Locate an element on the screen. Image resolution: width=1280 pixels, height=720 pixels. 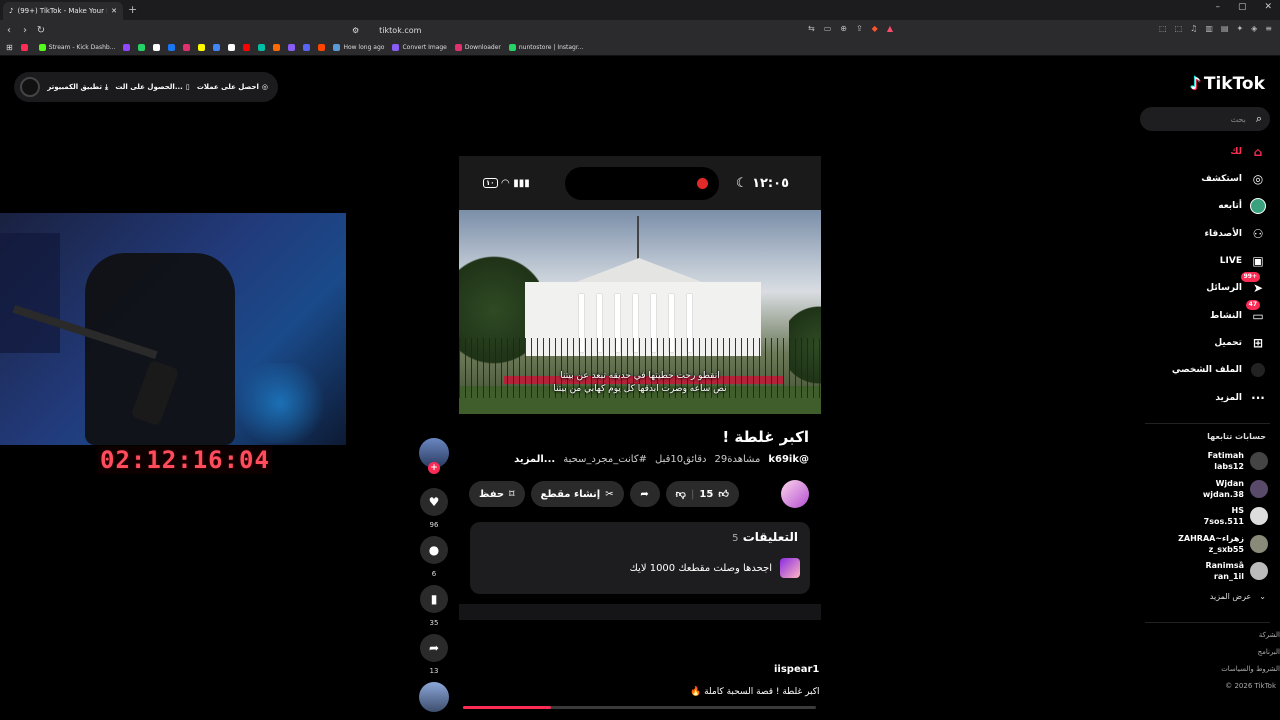
sidebar-item-activity: النشاط ▭ 47 is located at coordinates (1238, 312).